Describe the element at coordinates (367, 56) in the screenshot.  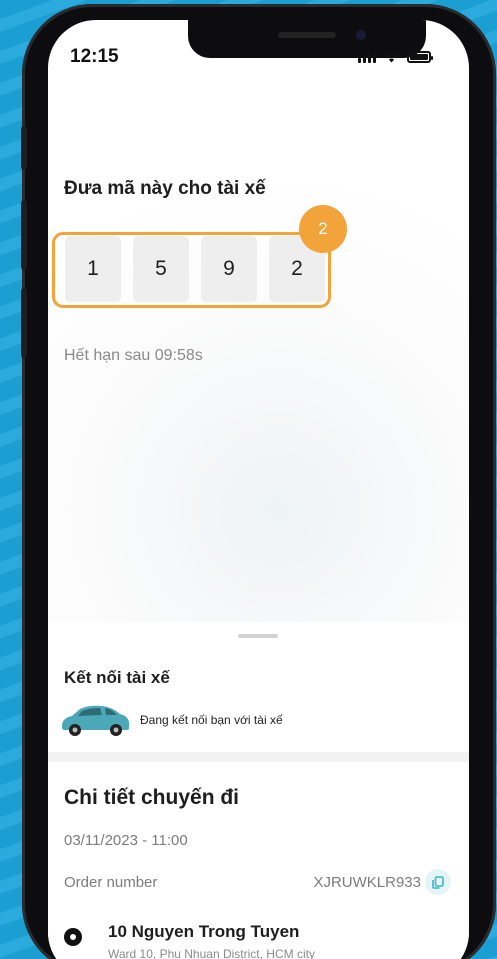
I see `signal-icon` at that location.